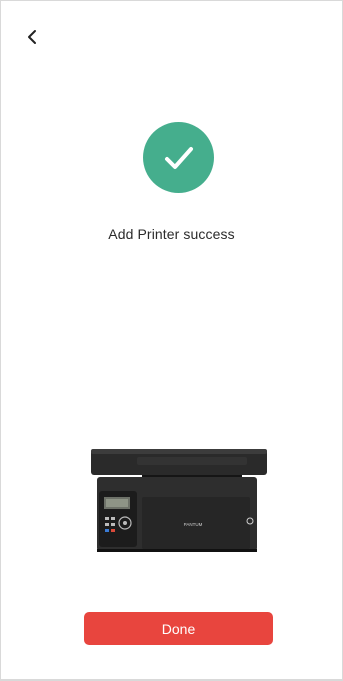  I want to click on success-message: Add Printer success, so click(171, 234).